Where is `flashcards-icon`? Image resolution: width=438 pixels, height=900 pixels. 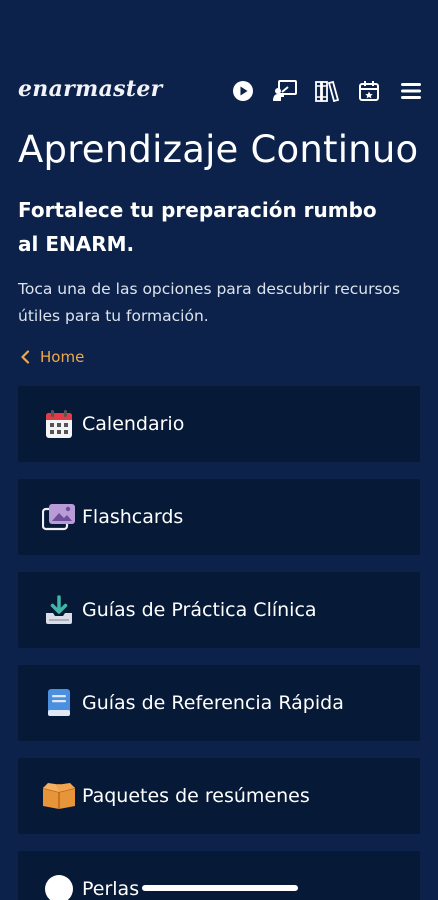 flashcards-icon is located at coordinates (59, 517).